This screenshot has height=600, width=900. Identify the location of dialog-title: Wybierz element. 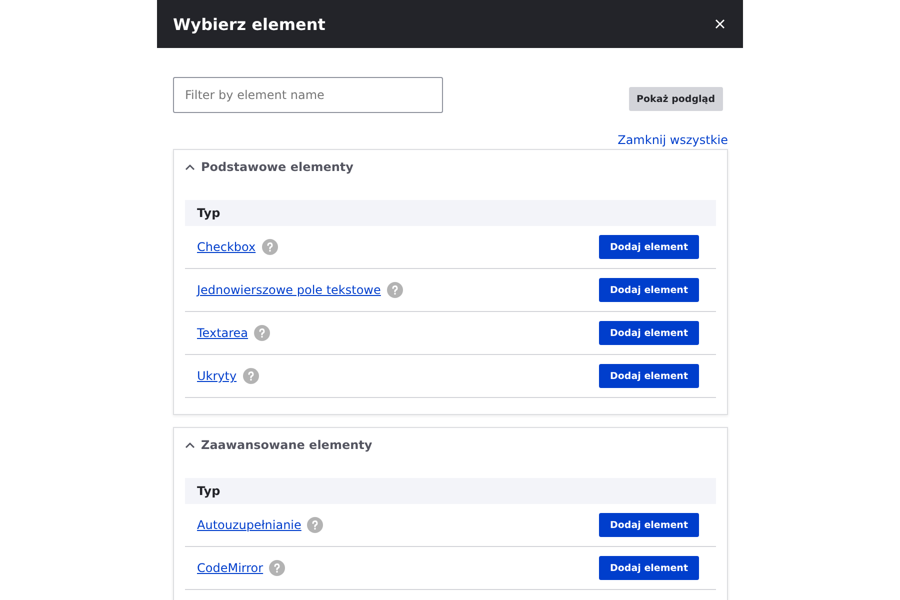
(249, 24).